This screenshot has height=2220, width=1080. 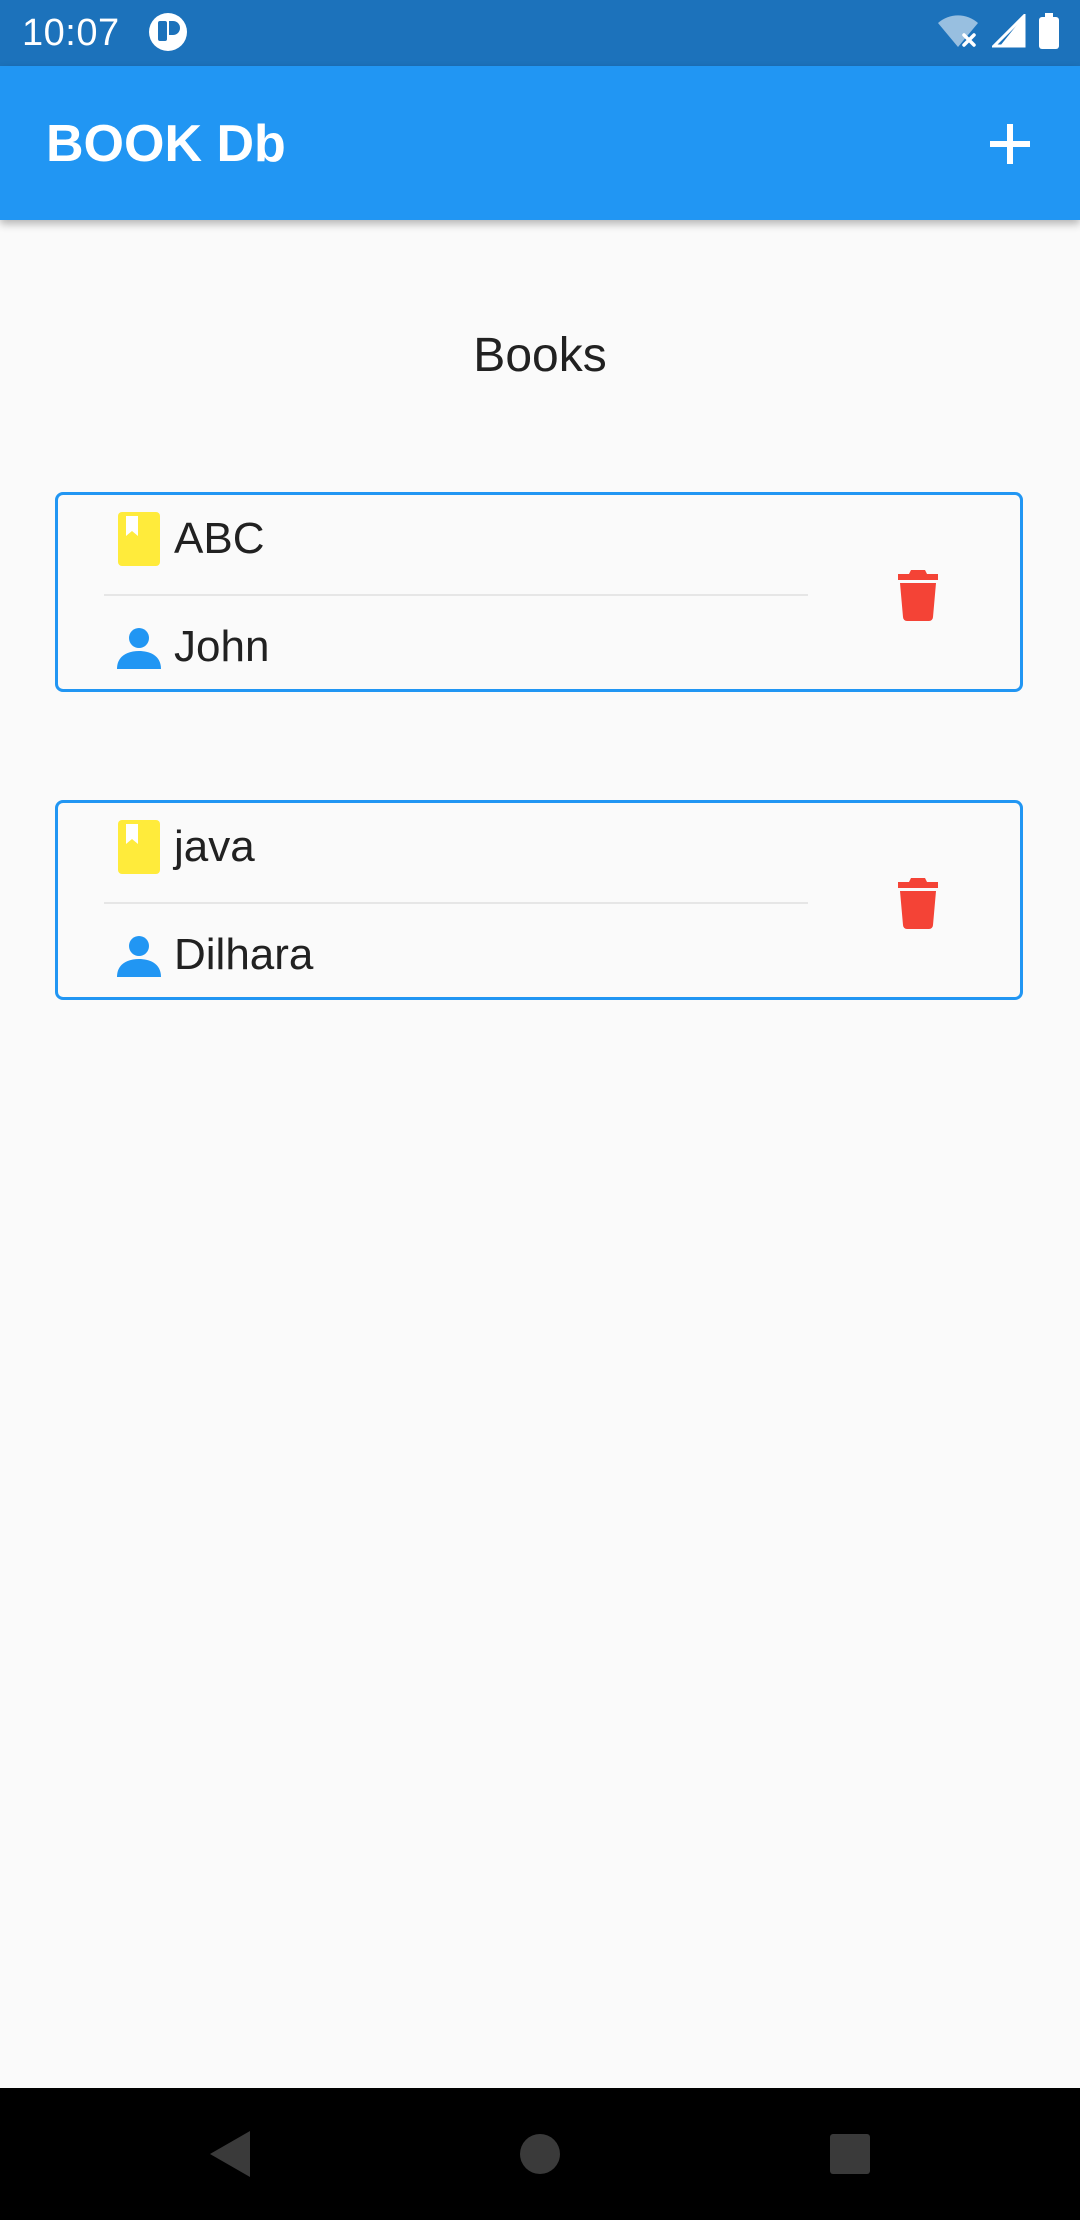 I want to click on page-heading: Books, so click(x=540, y=355).